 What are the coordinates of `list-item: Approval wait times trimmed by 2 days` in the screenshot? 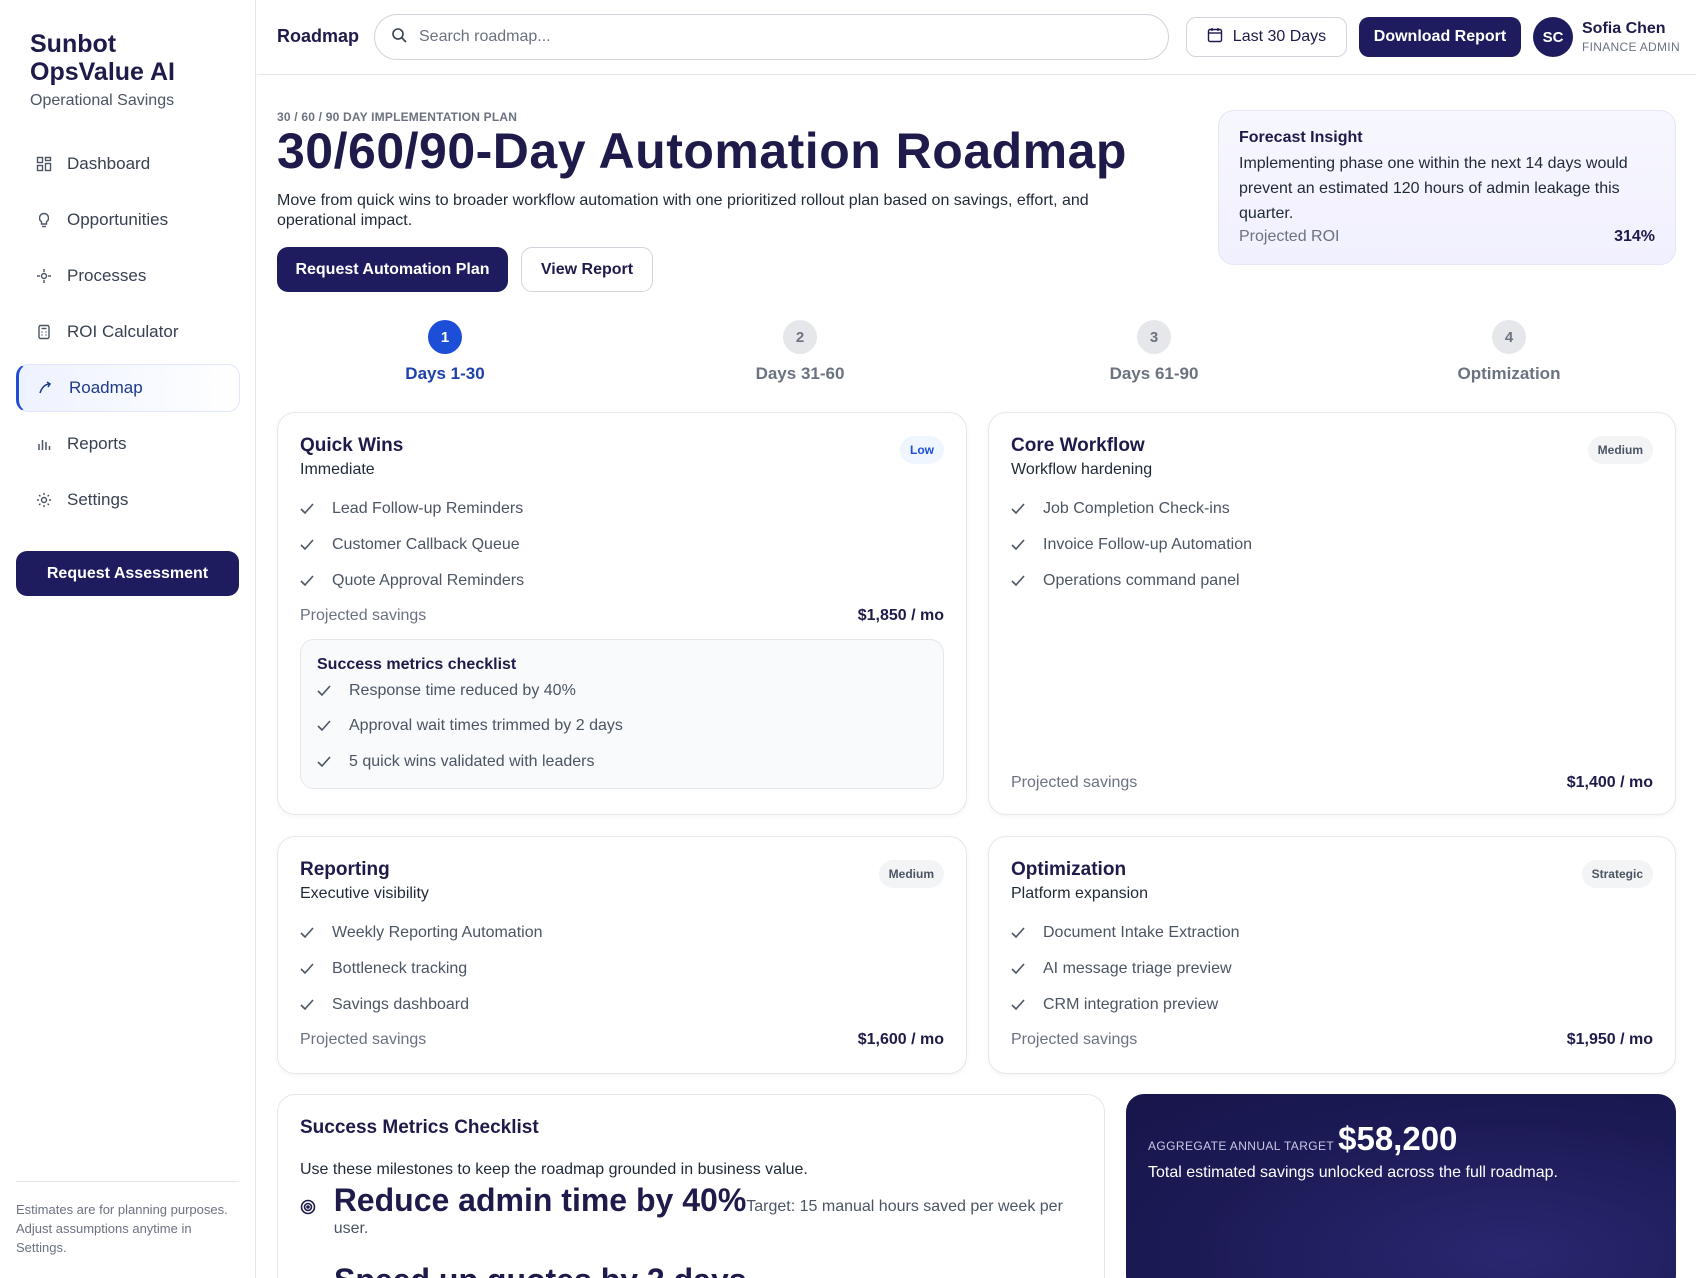 It's located at (622, 726).